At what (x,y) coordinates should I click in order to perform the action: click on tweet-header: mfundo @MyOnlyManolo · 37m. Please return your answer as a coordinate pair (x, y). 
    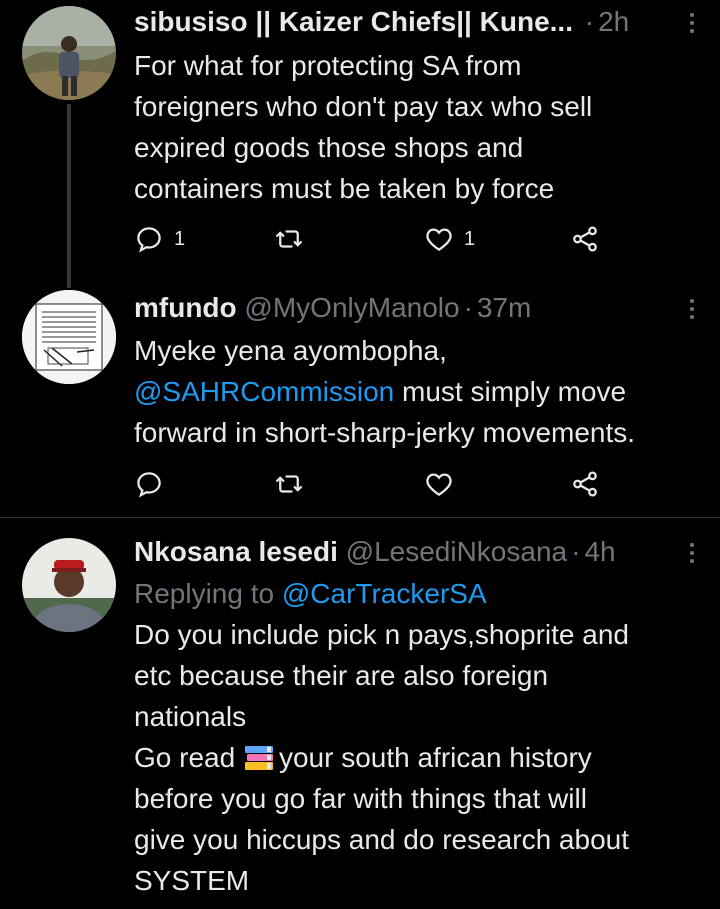
    Looking at the image, I should click on (417, 308).